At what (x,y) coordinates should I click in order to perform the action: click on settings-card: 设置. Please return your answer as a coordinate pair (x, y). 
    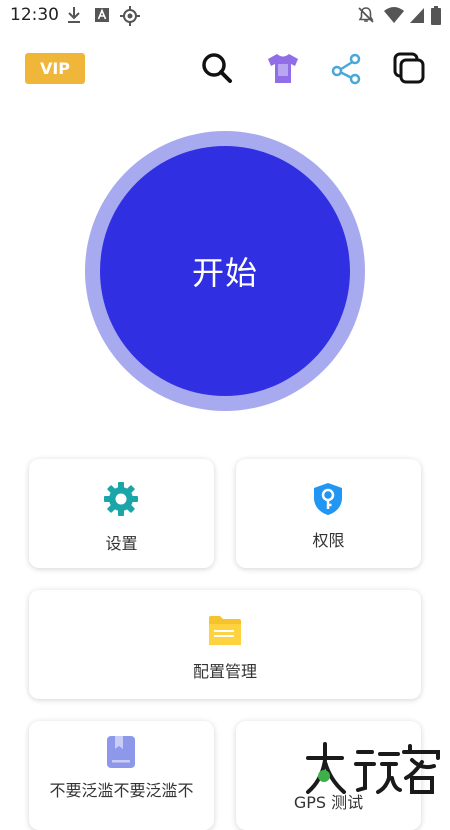
    Looking at the image, I should click on (121, 513).